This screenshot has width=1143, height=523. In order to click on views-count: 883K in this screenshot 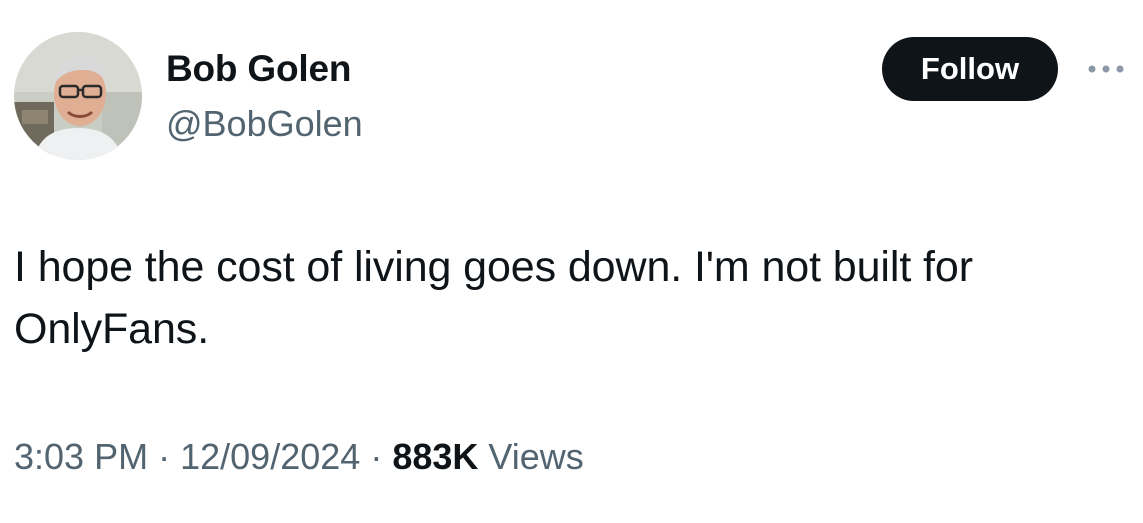, I will do `click(435, 456)`.